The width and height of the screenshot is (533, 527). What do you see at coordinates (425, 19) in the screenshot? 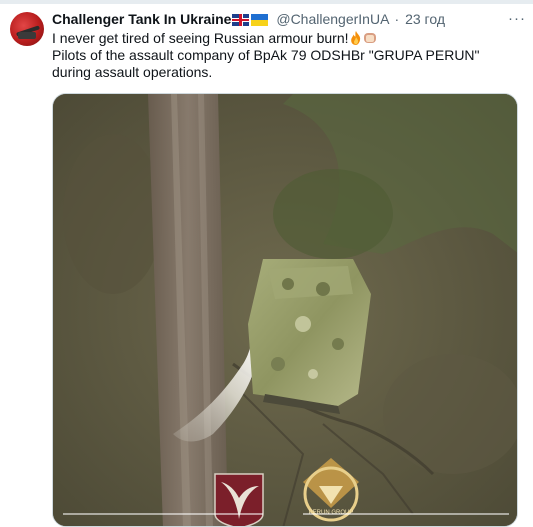
I see `timestamp: 23 год` at bounding box center [425, 19].